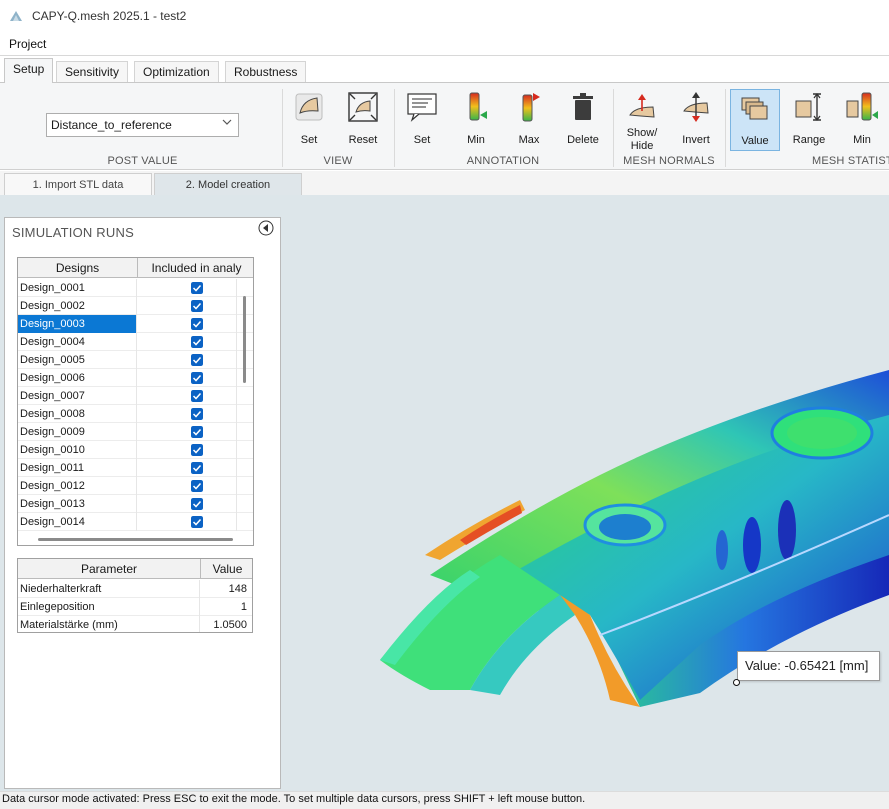 Image resolution: width=889 pixels, height=809 pixels. Describe the element at coordinates (109, 569) in the screenshot. I see `column-header-parameter: Parameter` at that location.